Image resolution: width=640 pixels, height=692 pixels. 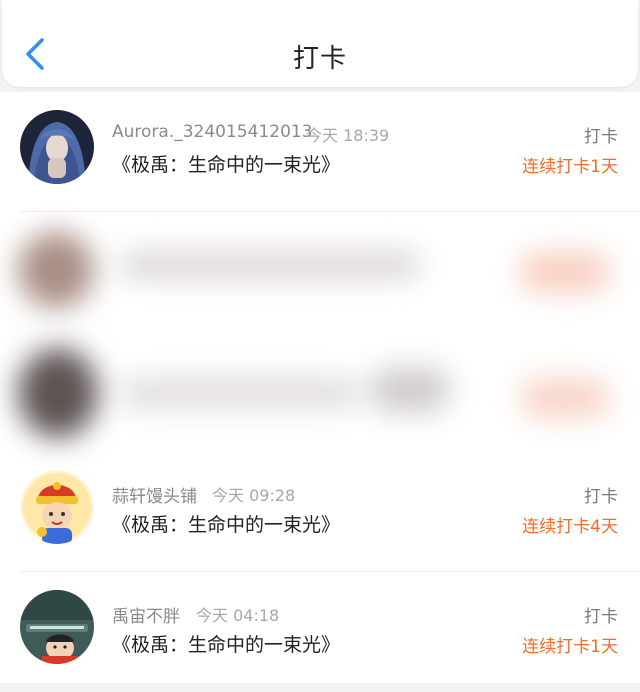 I want to click on user-name: 禹宙不胖, so click(x=146, y=614).